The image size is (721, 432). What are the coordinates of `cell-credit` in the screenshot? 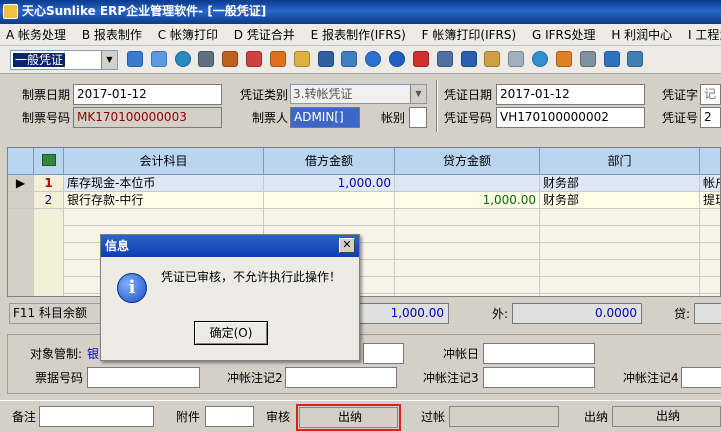 It's located at (467, 183).